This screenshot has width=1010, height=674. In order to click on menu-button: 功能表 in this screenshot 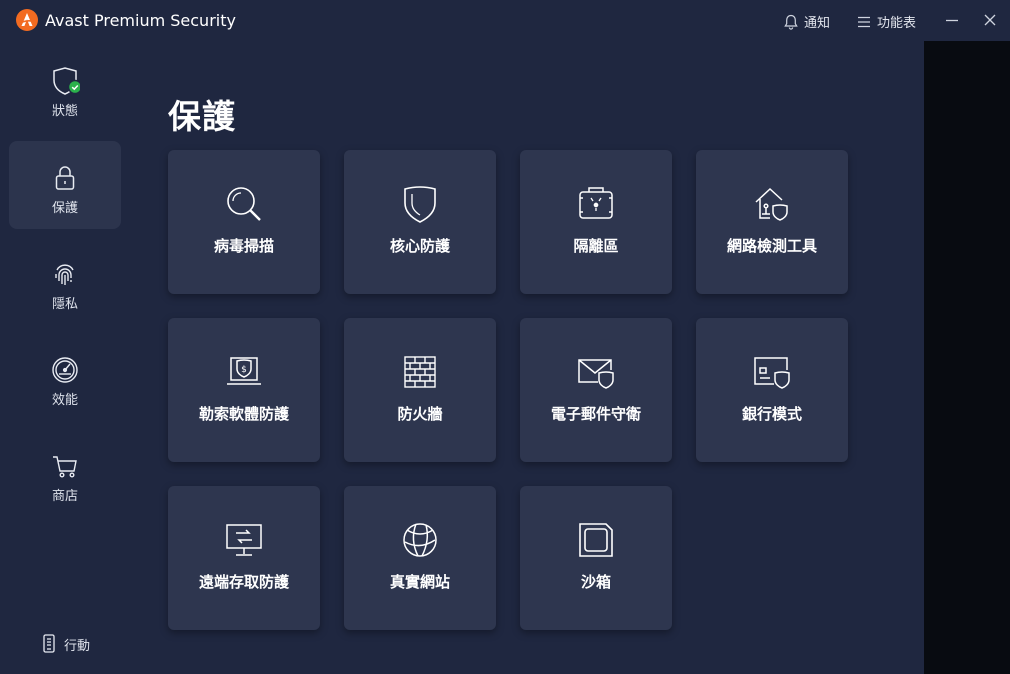, I will do `click(886, 21)`.